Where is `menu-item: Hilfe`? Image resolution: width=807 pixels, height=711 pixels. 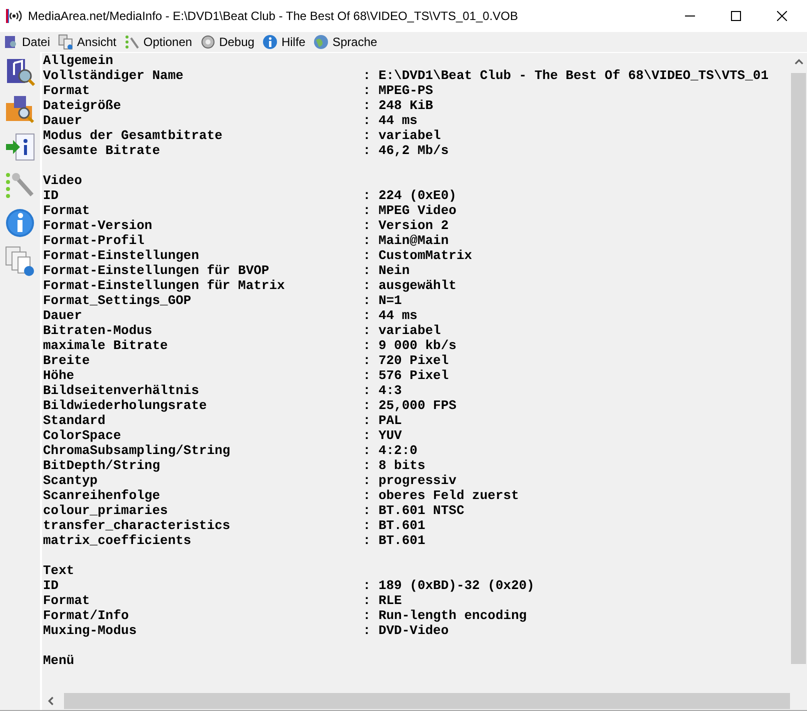 menu-item: Hilfe is located at coordinates (293, 42).